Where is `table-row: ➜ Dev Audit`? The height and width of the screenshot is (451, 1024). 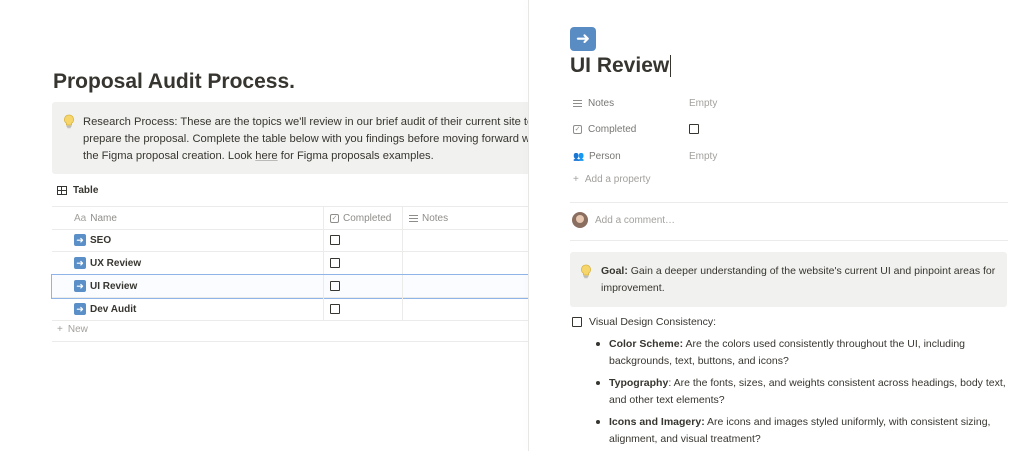 table-row: ➜ Dev Audit is located at coordinates (290, 309).